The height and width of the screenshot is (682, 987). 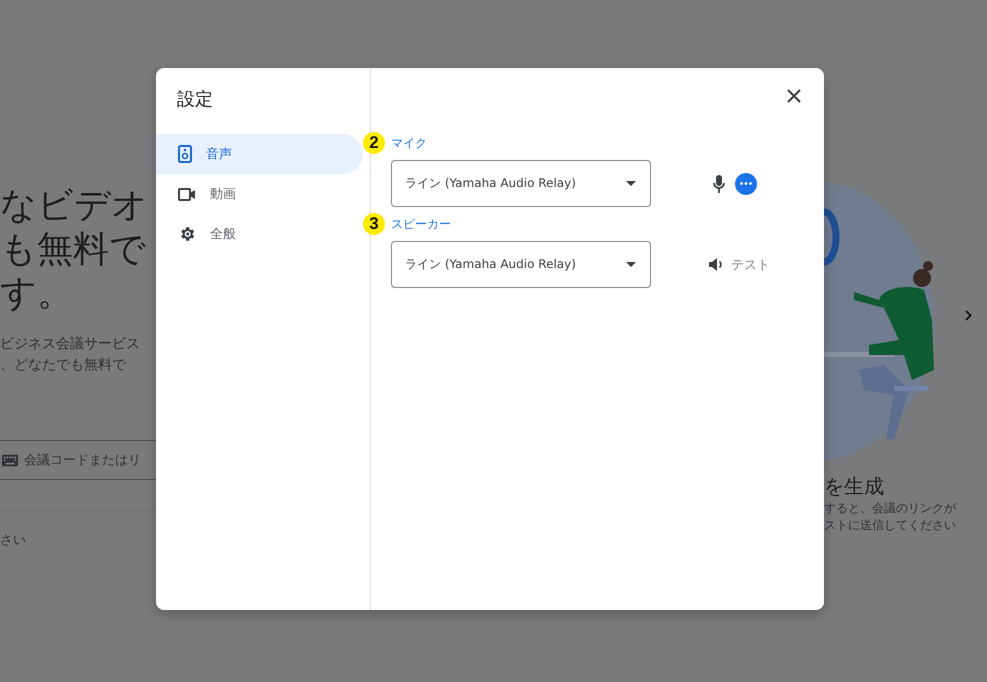 What do you see at coordinates (73, 250) in the screenshot?
I see `headline-text: も無料で` at bounding box center [73, 250].